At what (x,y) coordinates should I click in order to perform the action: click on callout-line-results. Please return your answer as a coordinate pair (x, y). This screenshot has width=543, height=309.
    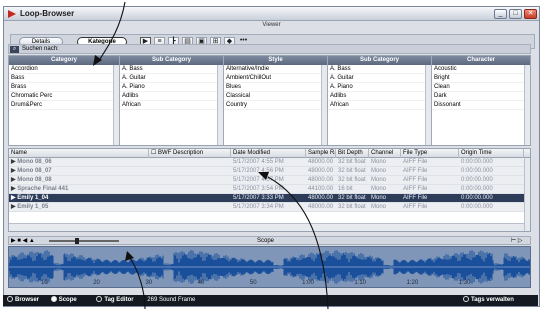
    Looking at the image, I should click on (298, 242).